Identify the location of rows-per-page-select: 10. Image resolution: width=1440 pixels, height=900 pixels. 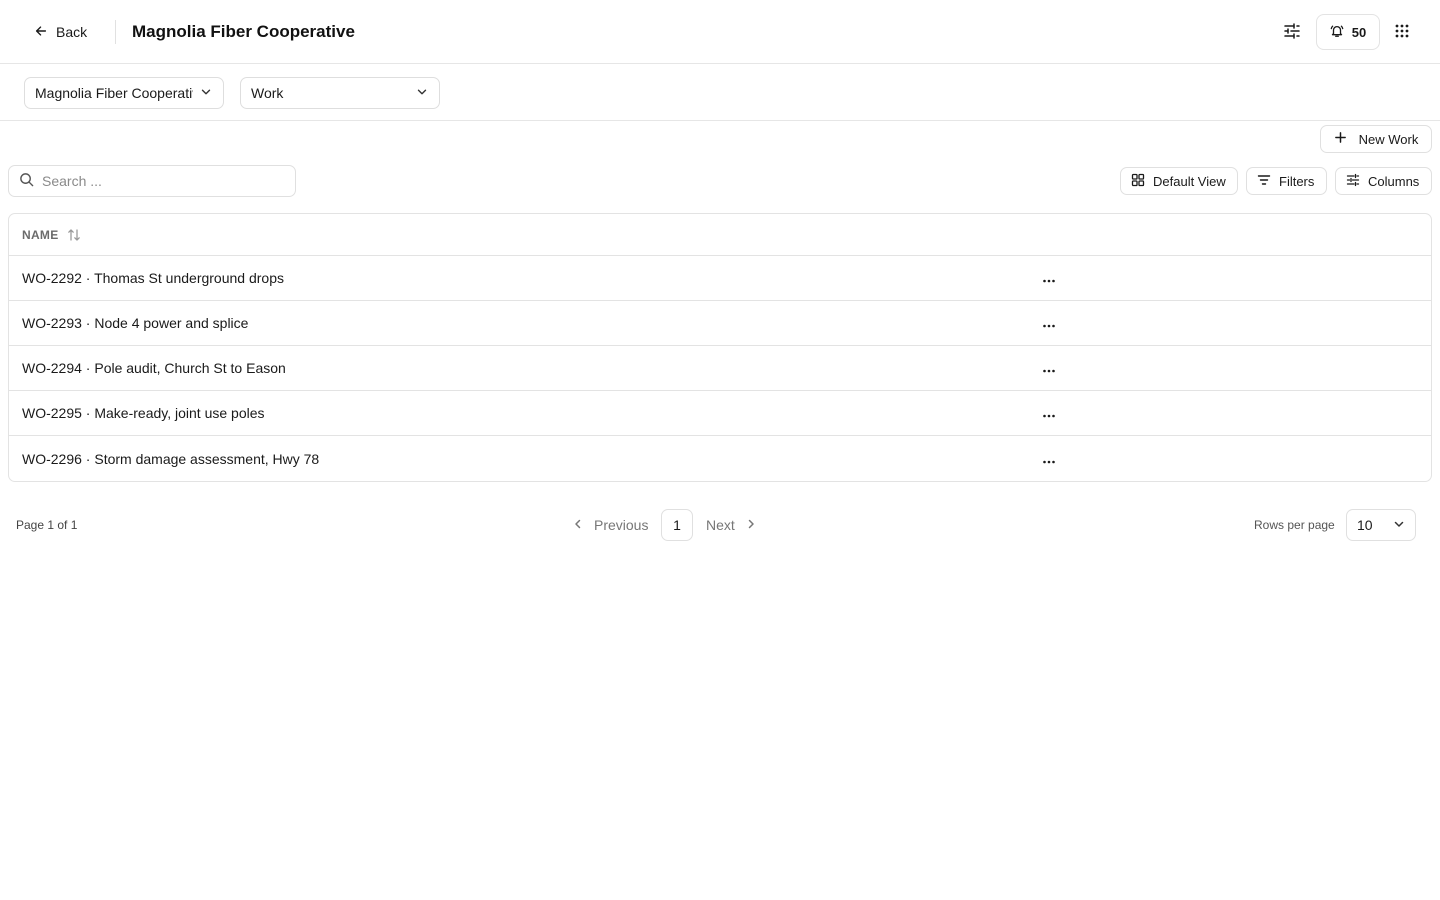
(1381, 525).